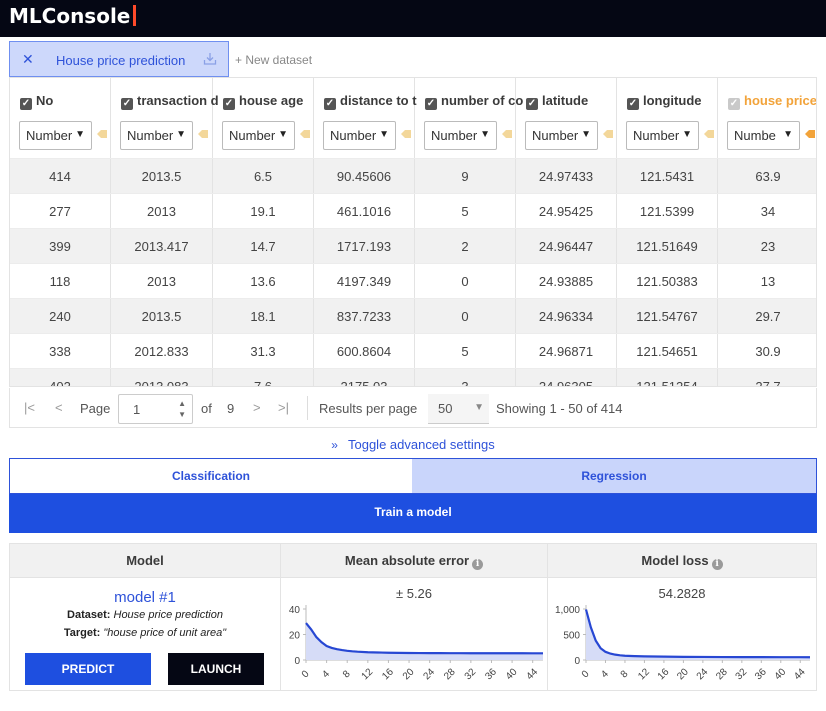 Image resolution: width=826 pixels, height=711 pixels. Describe the element at coordinates (145, 561) in the screenshot. I see `model-header: Model` at that location.